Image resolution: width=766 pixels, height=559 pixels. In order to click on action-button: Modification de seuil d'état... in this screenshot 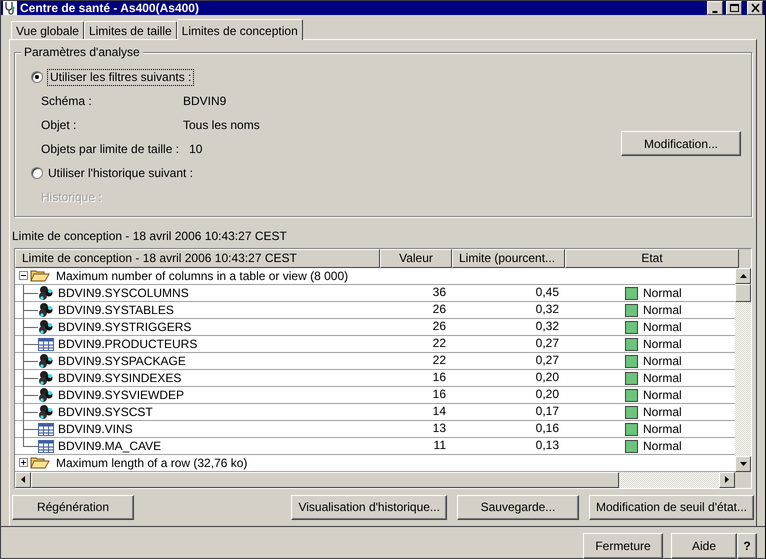, I will do `click(671, 507)`.